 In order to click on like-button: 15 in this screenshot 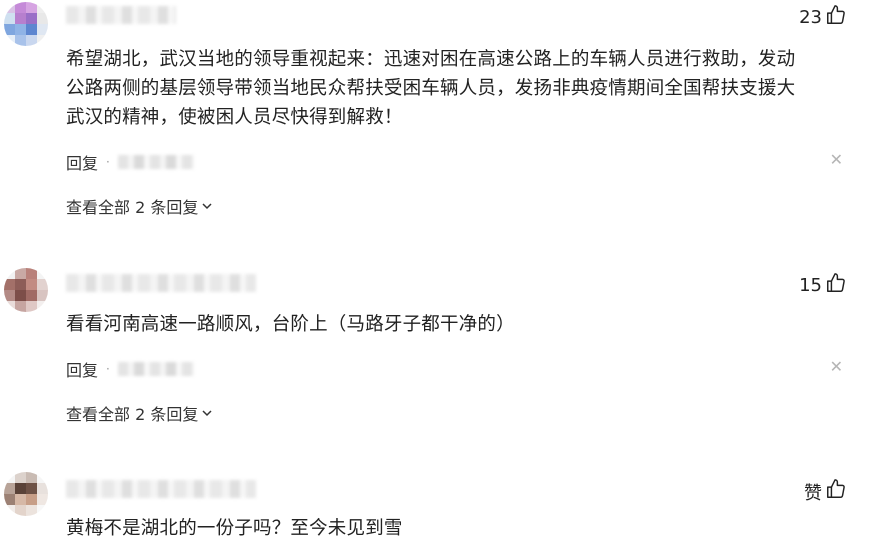, I will do `click(823, 285)`.